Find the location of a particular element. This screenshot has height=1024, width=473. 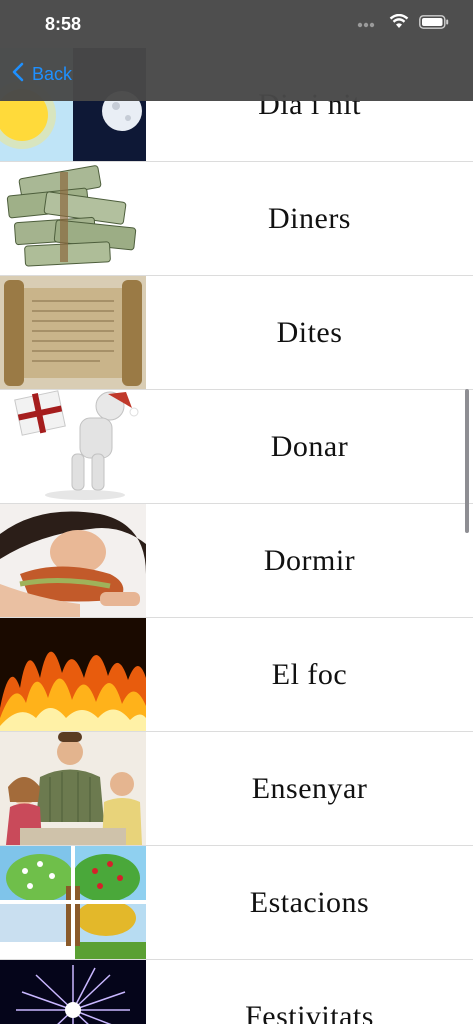

four-seasons-tree-image is located at coordinates (73, 902).